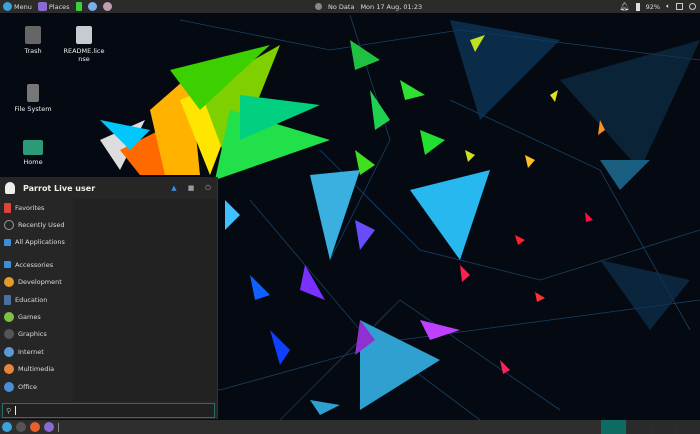 The height and width of the screenshot is (434, 700). I want to click on item-label: Favorites, so click(30, 207).